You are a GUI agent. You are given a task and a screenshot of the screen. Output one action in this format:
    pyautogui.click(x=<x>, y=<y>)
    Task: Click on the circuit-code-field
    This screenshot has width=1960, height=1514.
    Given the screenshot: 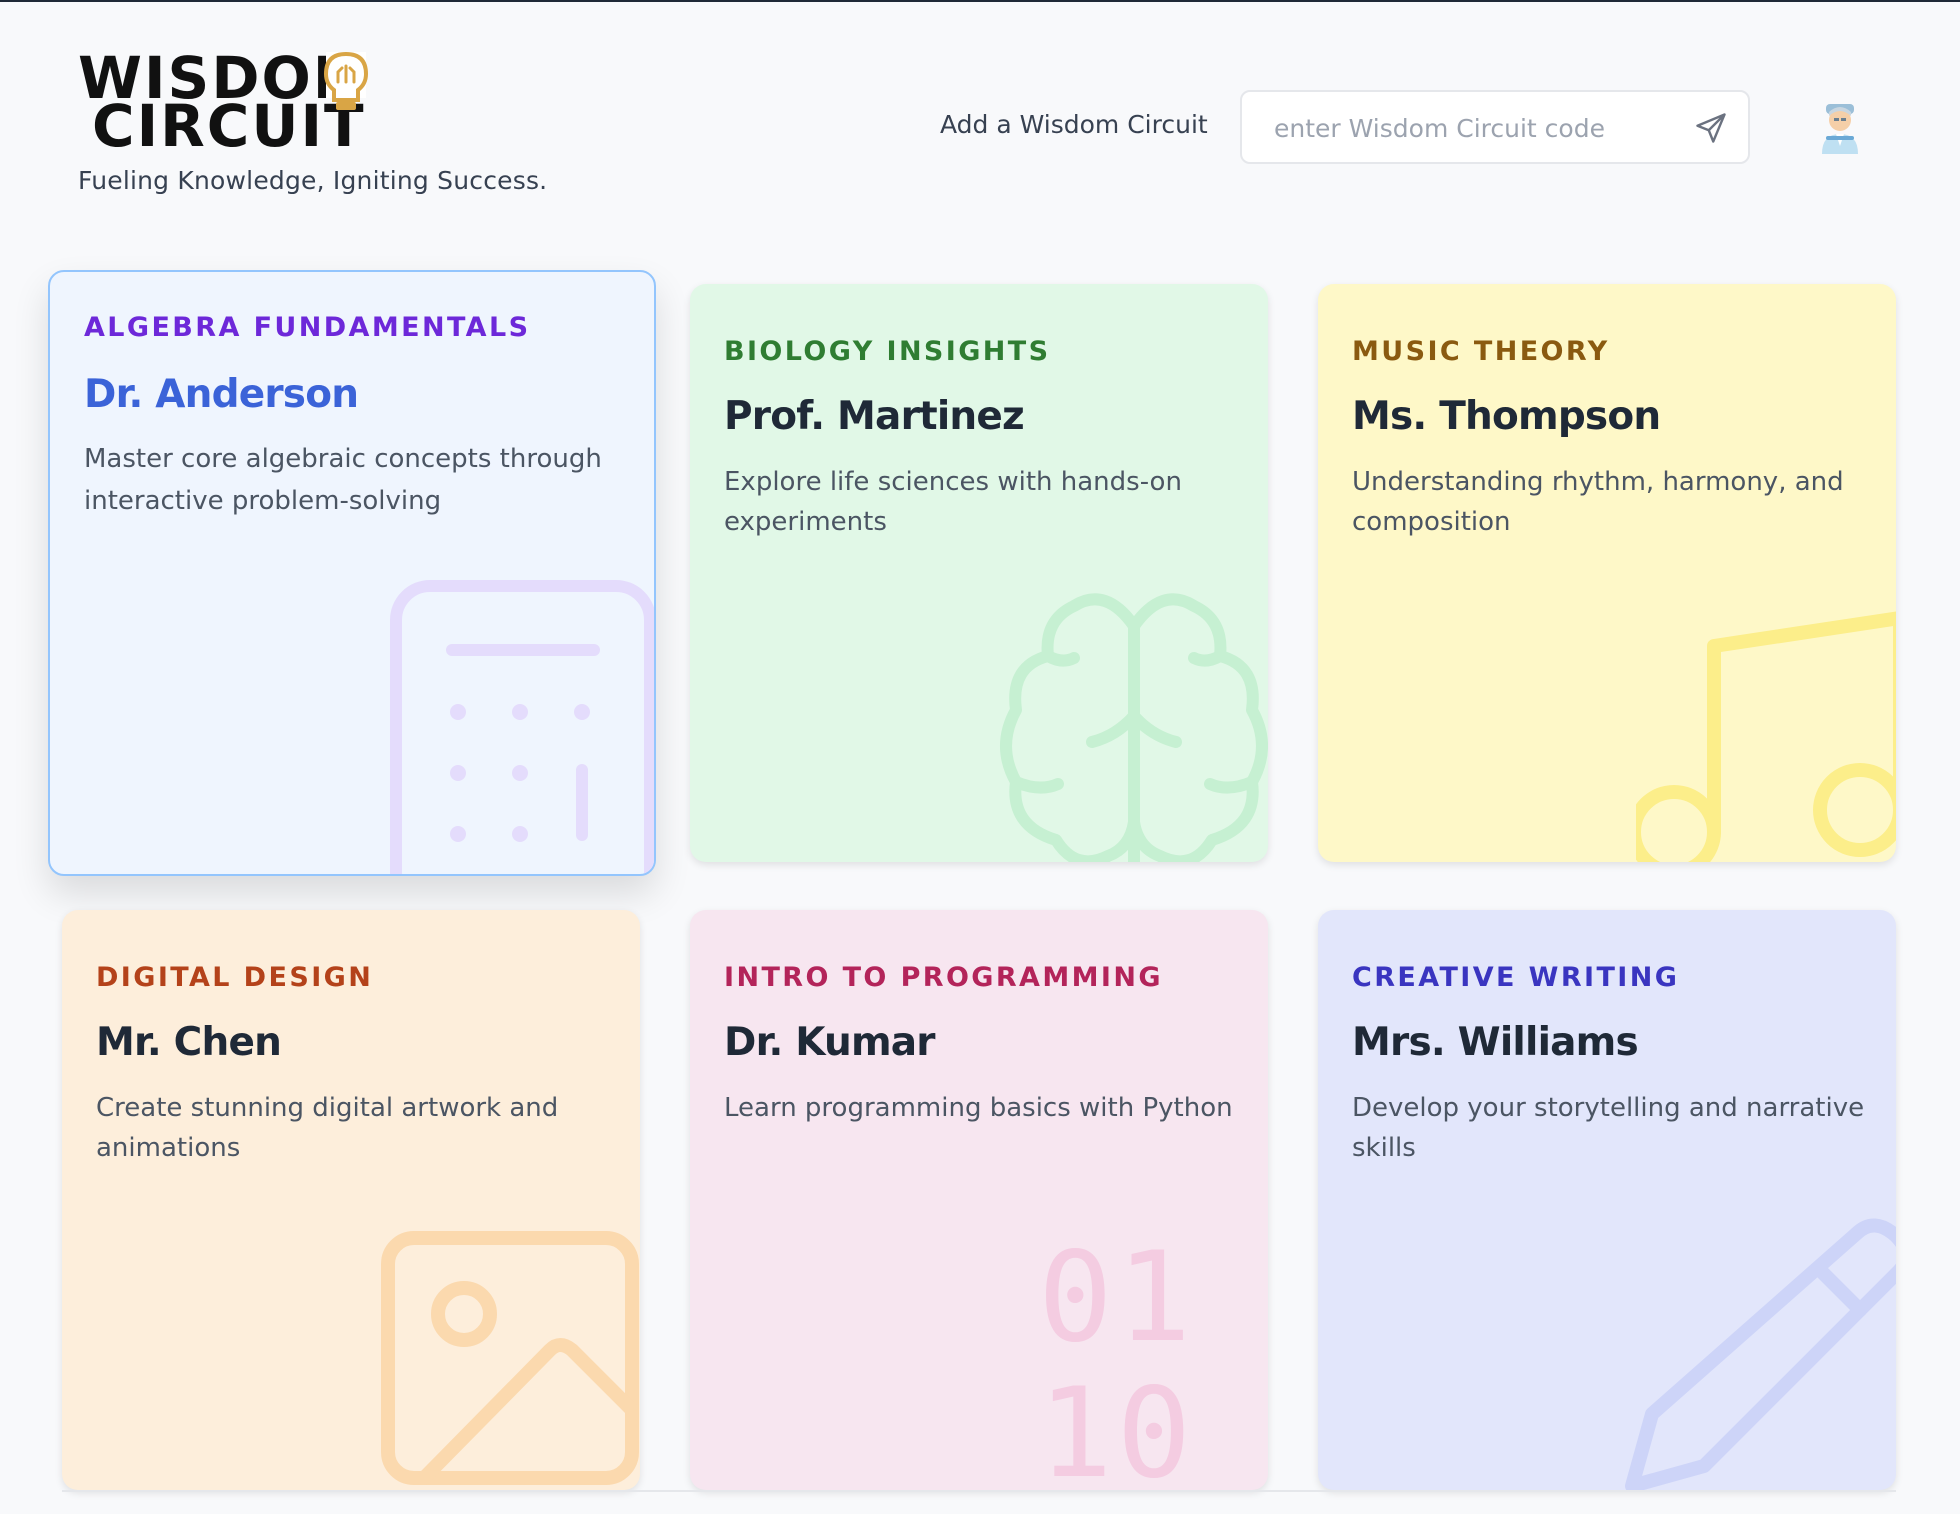 What is the action you would take?
    pyautogui.click(x=1495, y=127)
    